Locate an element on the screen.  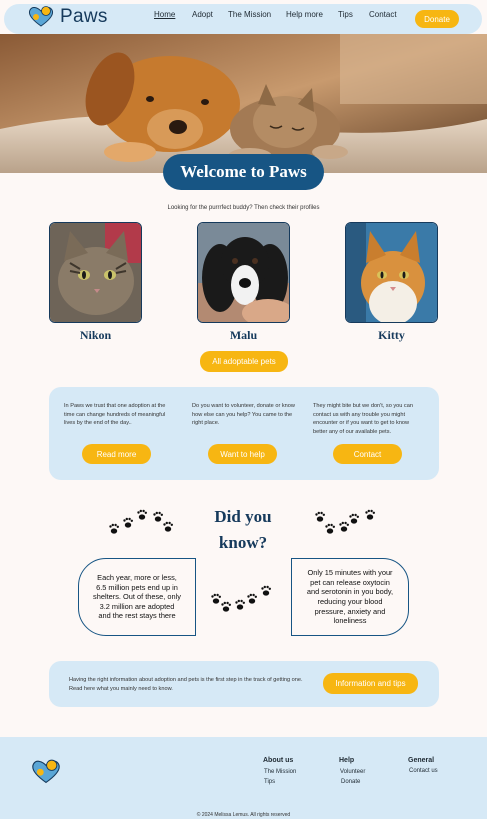
did-you-know-title: Did you know? is located at coordinates (243, 529).